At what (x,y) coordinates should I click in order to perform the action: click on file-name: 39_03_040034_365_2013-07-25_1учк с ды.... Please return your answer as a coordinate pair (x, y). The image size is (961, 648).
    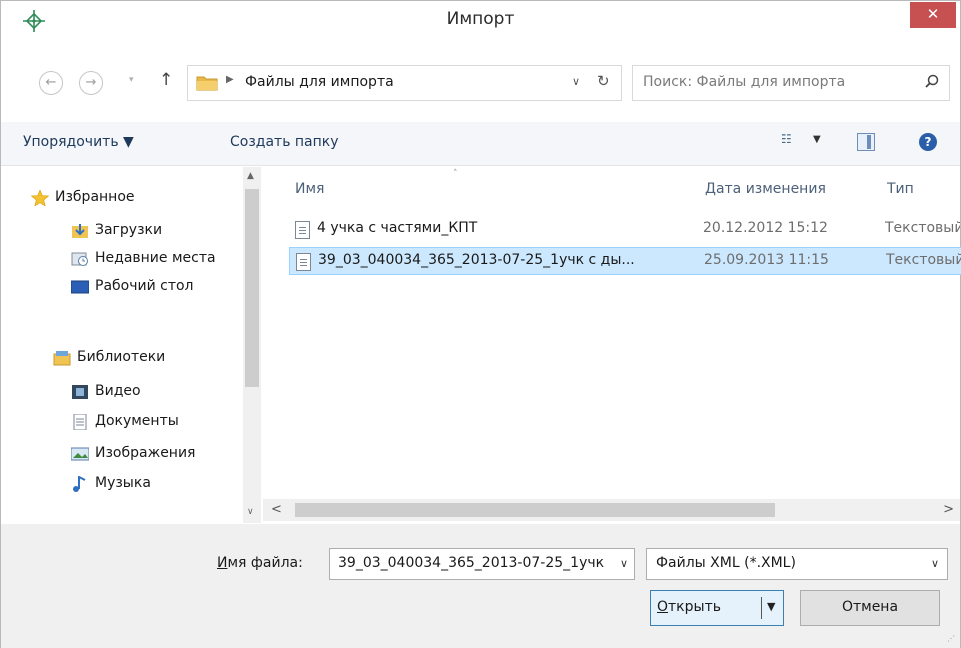
    Looking at the image, I should click on (476, 260).